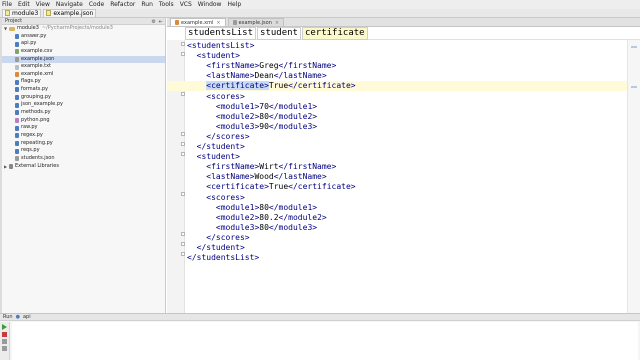 This screenshot has width=640, height=360. I want to click on xml-tag: <scores>, so click(225, 197).